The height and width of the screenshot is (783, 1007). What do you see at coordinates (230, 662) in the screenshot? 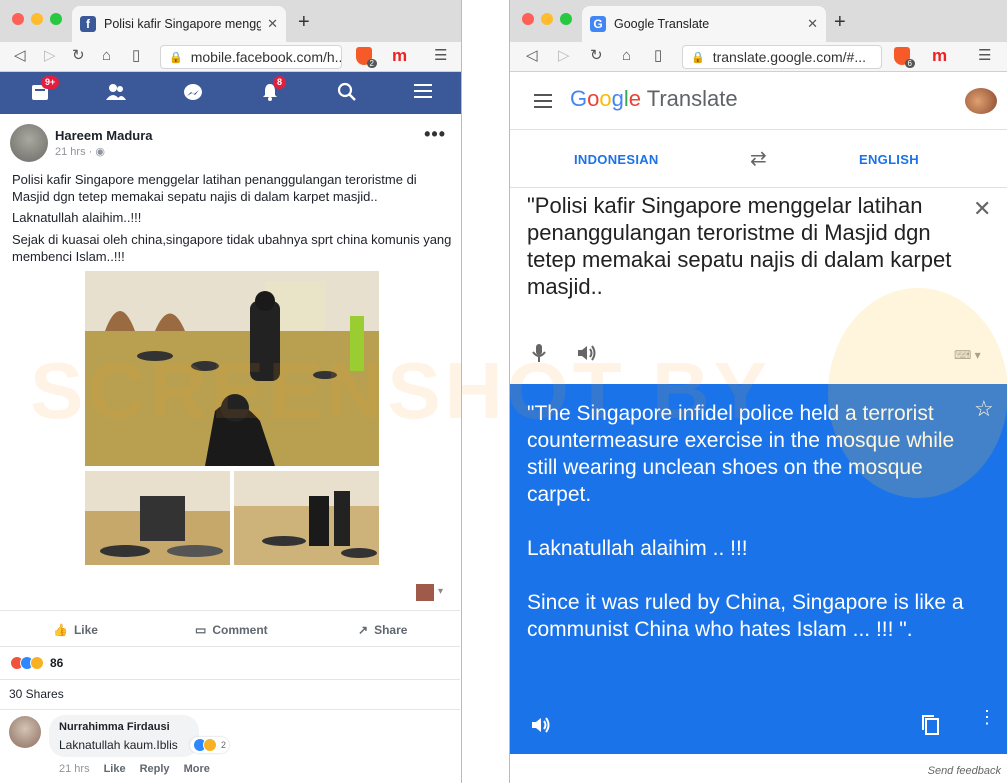
I see `reactions-summary: 86` at bounding box center [230, 662].